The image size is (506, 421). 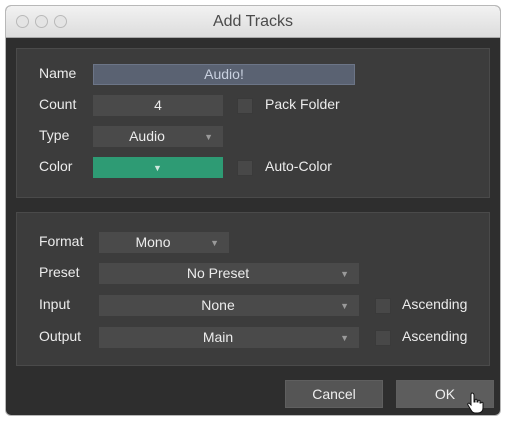 I want to click on window-title: Add Tracks, so click(x=253, y=21).